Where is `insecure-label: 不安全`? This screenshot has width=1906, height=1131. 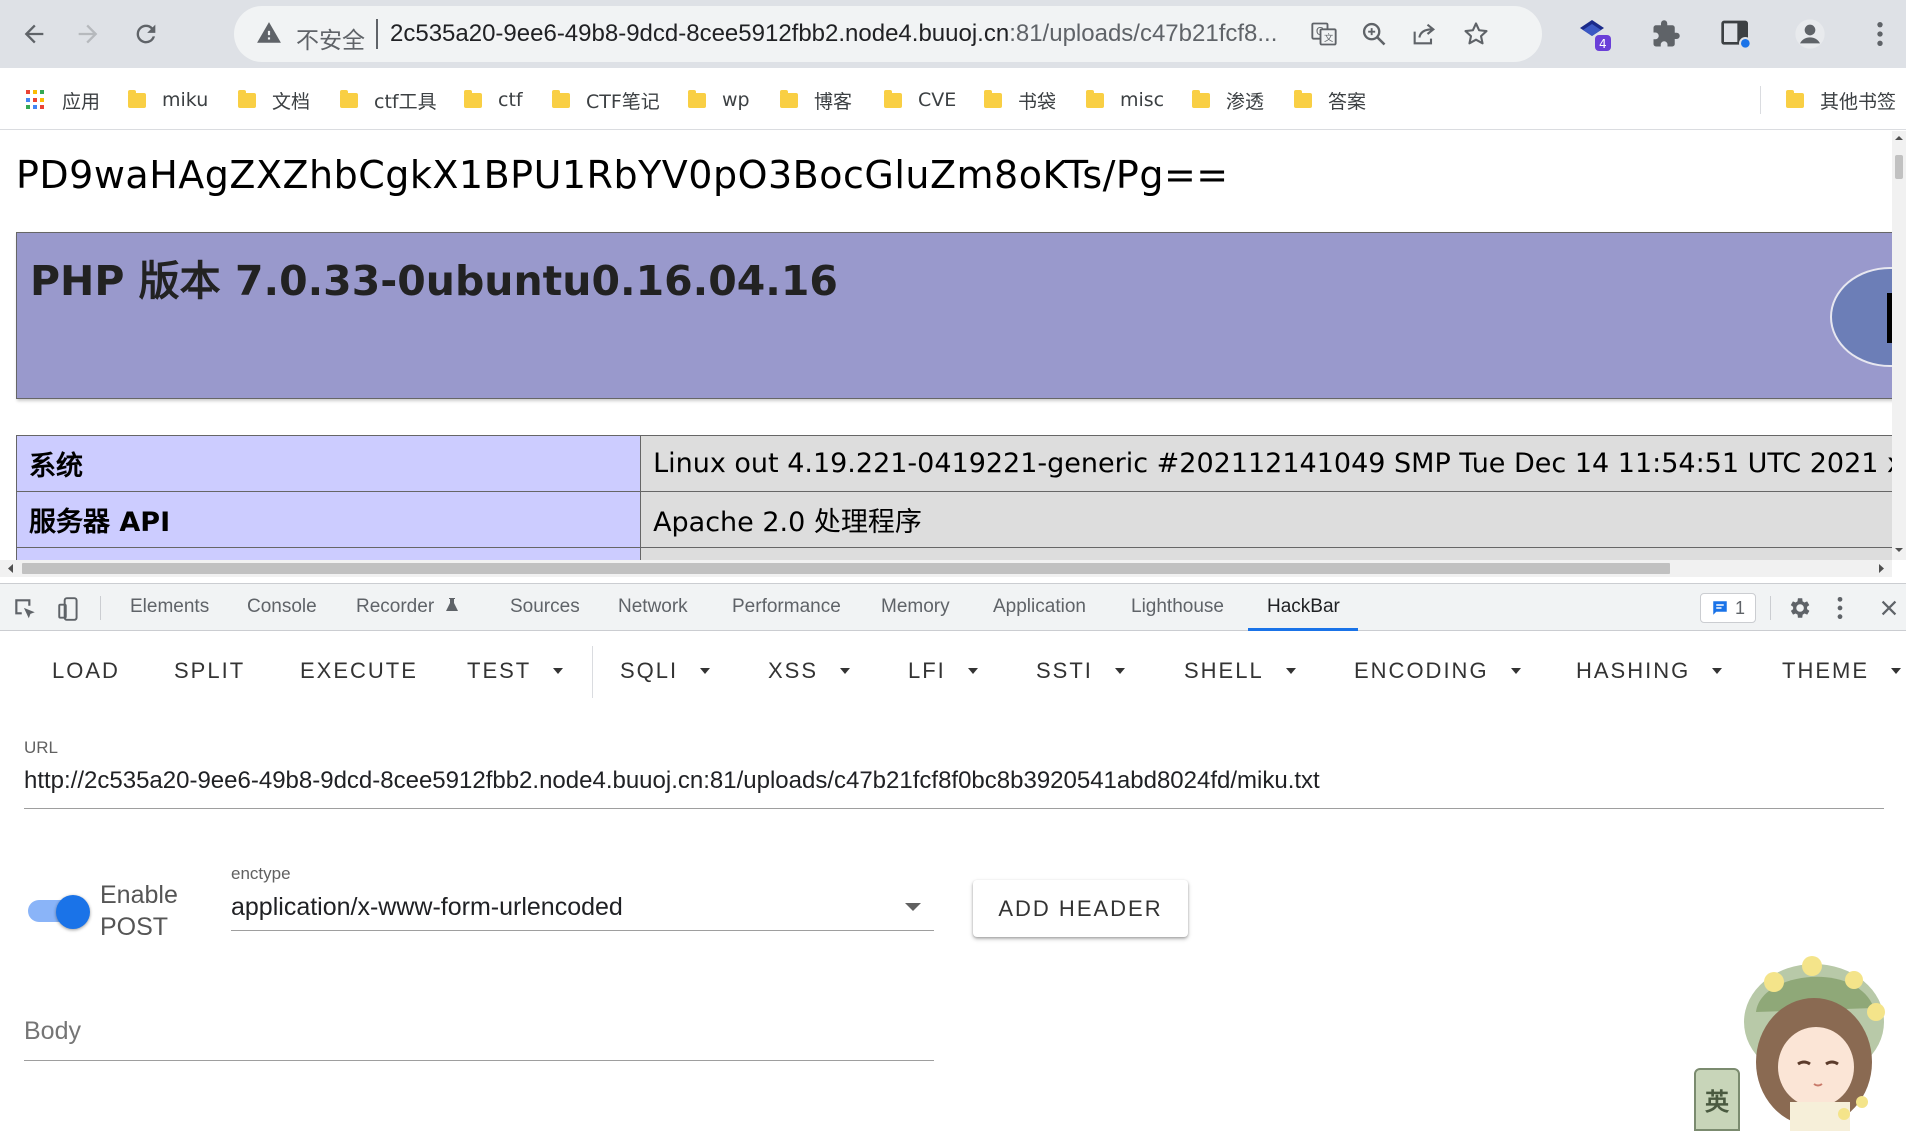
insecure-label: 不安全 is located at coordinates (330, 38).